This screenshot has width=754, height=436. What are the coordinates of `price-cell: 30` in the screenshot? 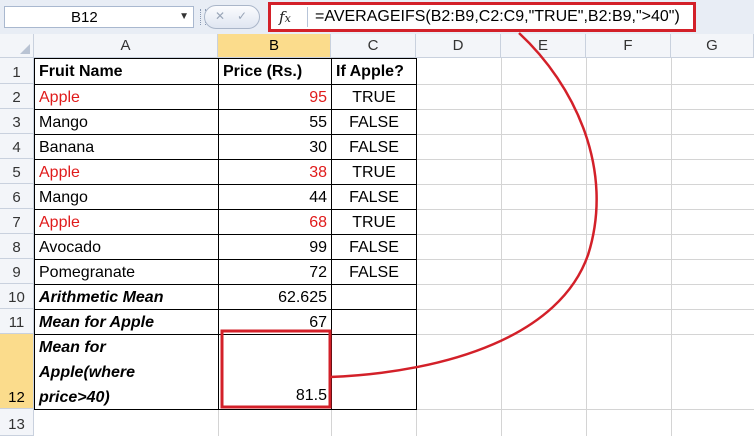 It's located at (275, 147).